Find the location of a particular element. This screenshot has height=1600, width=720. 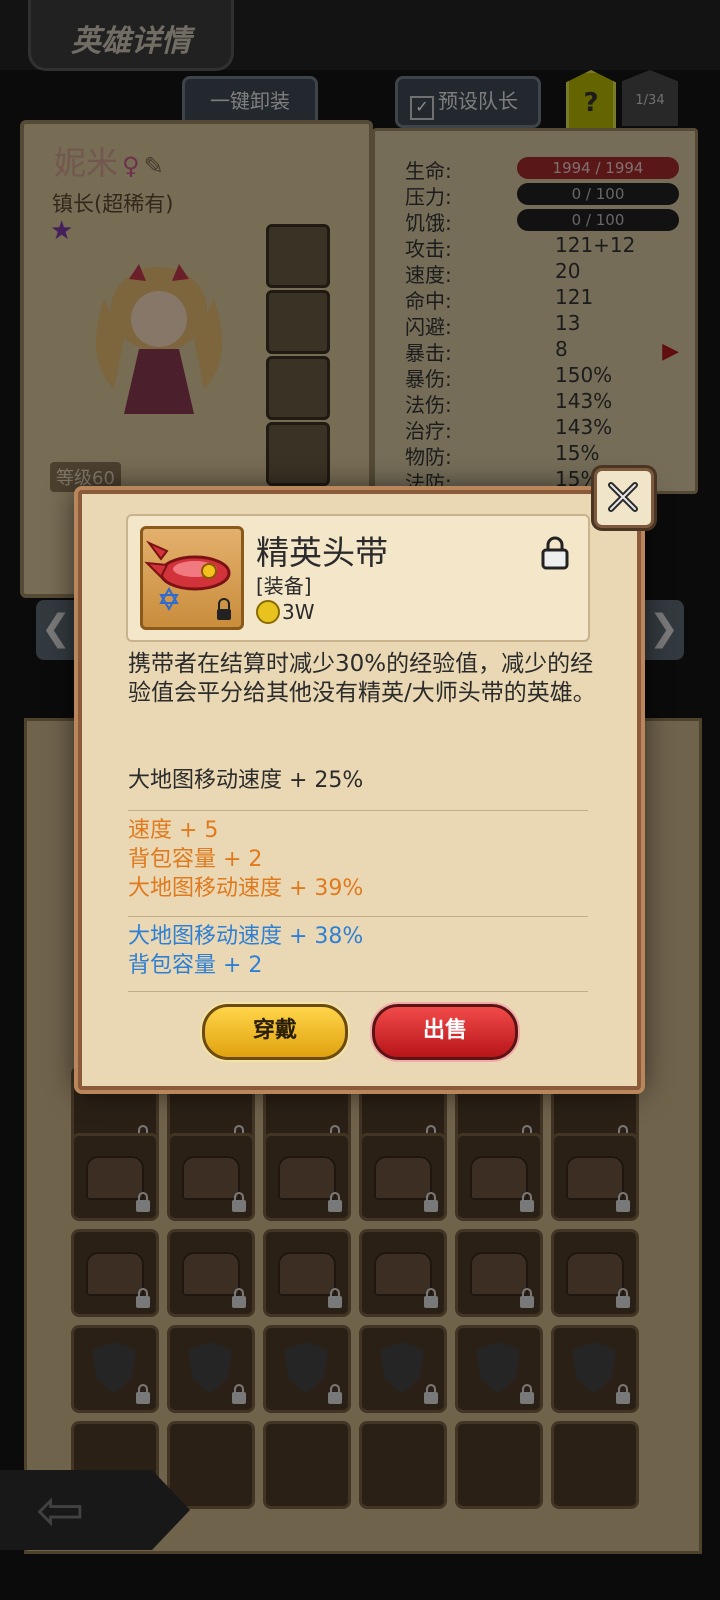

item-name: 精英头带 is located at coordinates (322, 552).